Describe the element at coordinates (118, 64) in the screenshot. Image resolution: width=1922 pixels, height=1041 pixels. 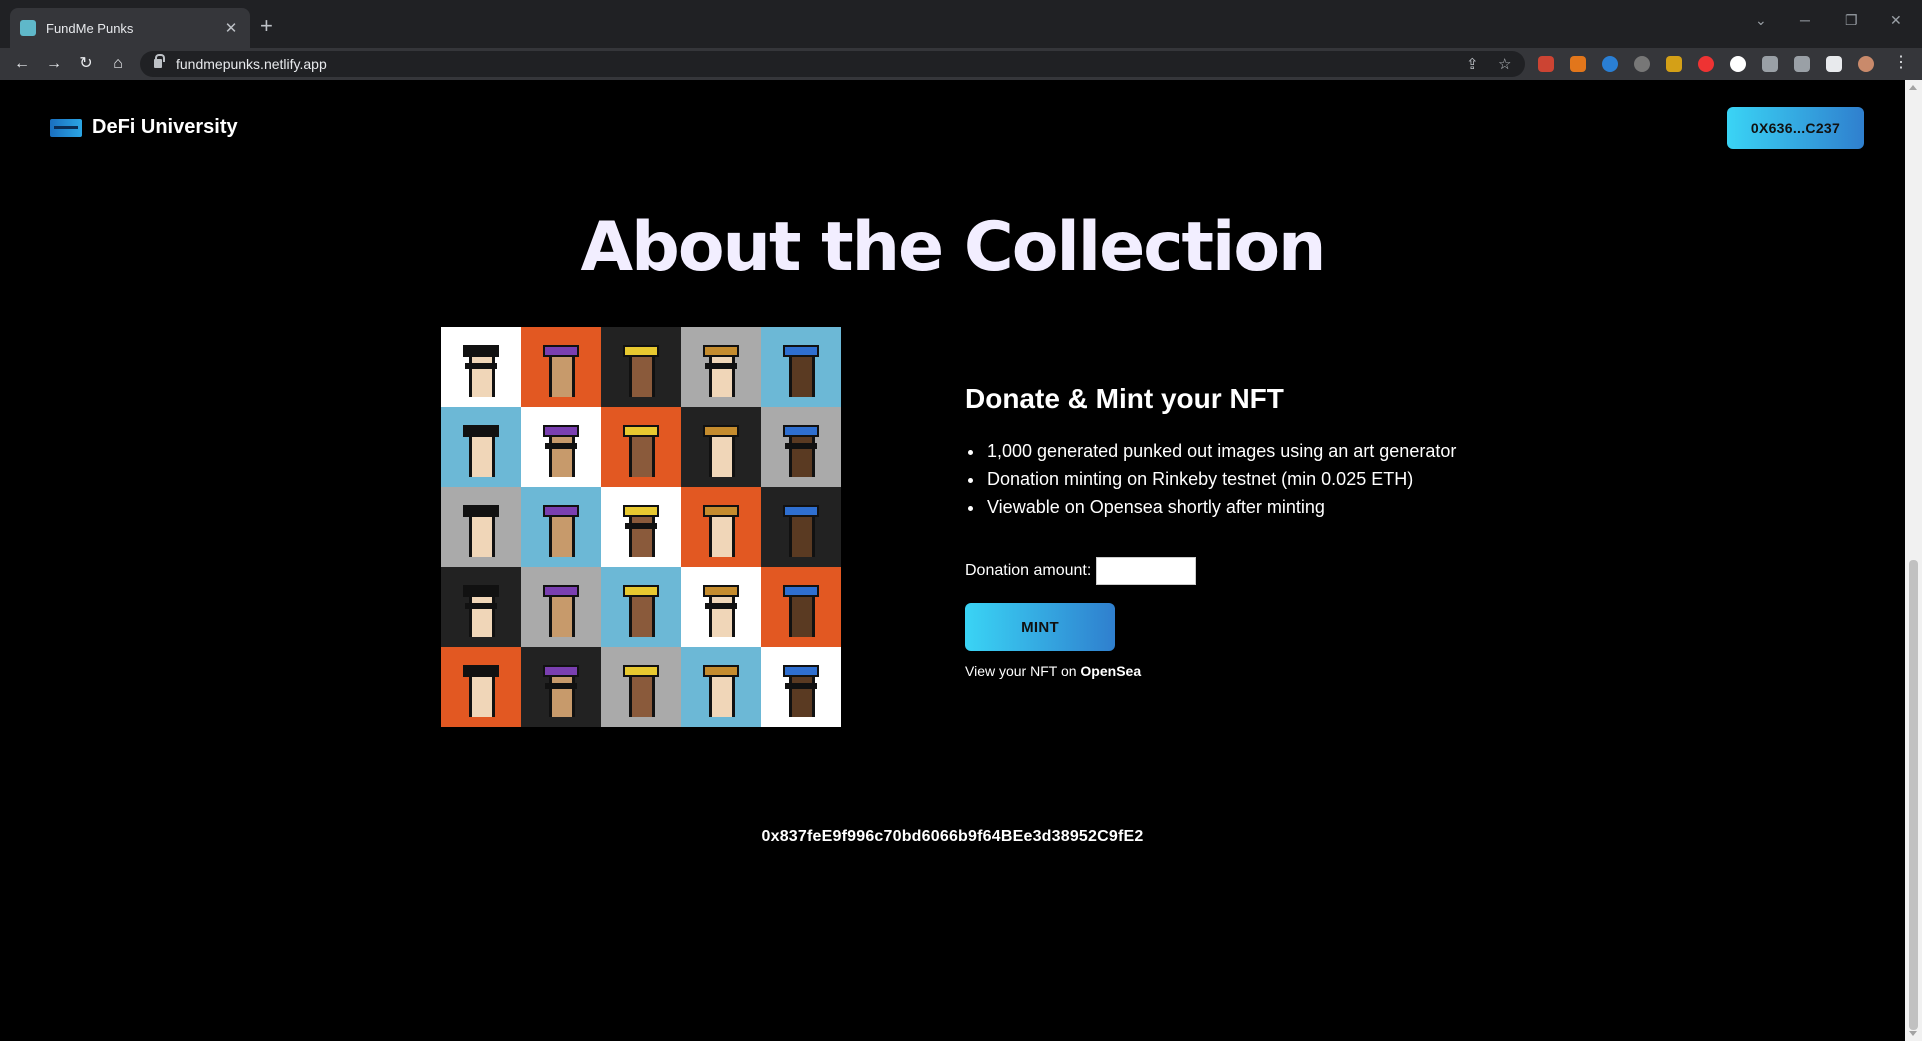
I see `home-icon: ⌂` at that location.